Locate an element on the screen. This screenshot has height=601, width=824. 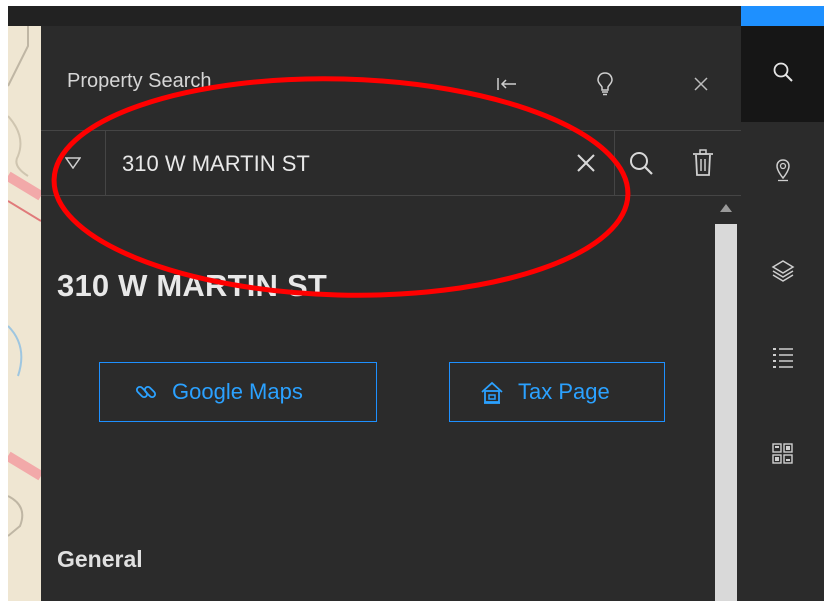
scroll-up-icon is located at coordinates (726, 208).